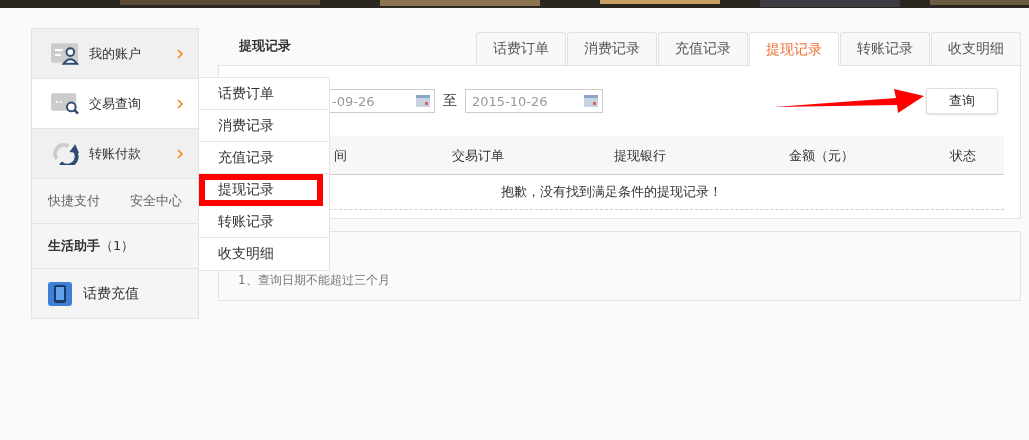 The height and width of the screenshot is (440, 1029). What do you see at coordinates (65, 153) in the screenshot?
I see `refresh-icon` at bounding box center [65, 153].